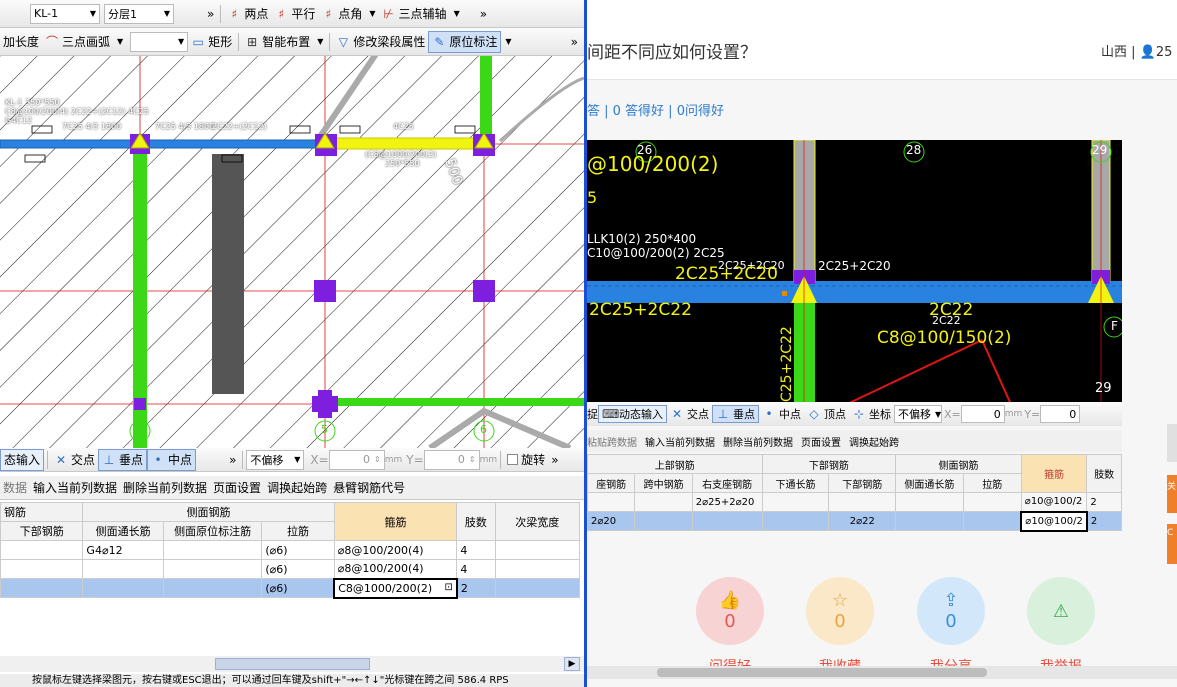 Image resolution: width=1177 pixels, height=687 pixels. Describe the element at coordinates (84, 42) in the screenshot. I see `arc-button: ⌒ 三点画弧 ▼` at that location.